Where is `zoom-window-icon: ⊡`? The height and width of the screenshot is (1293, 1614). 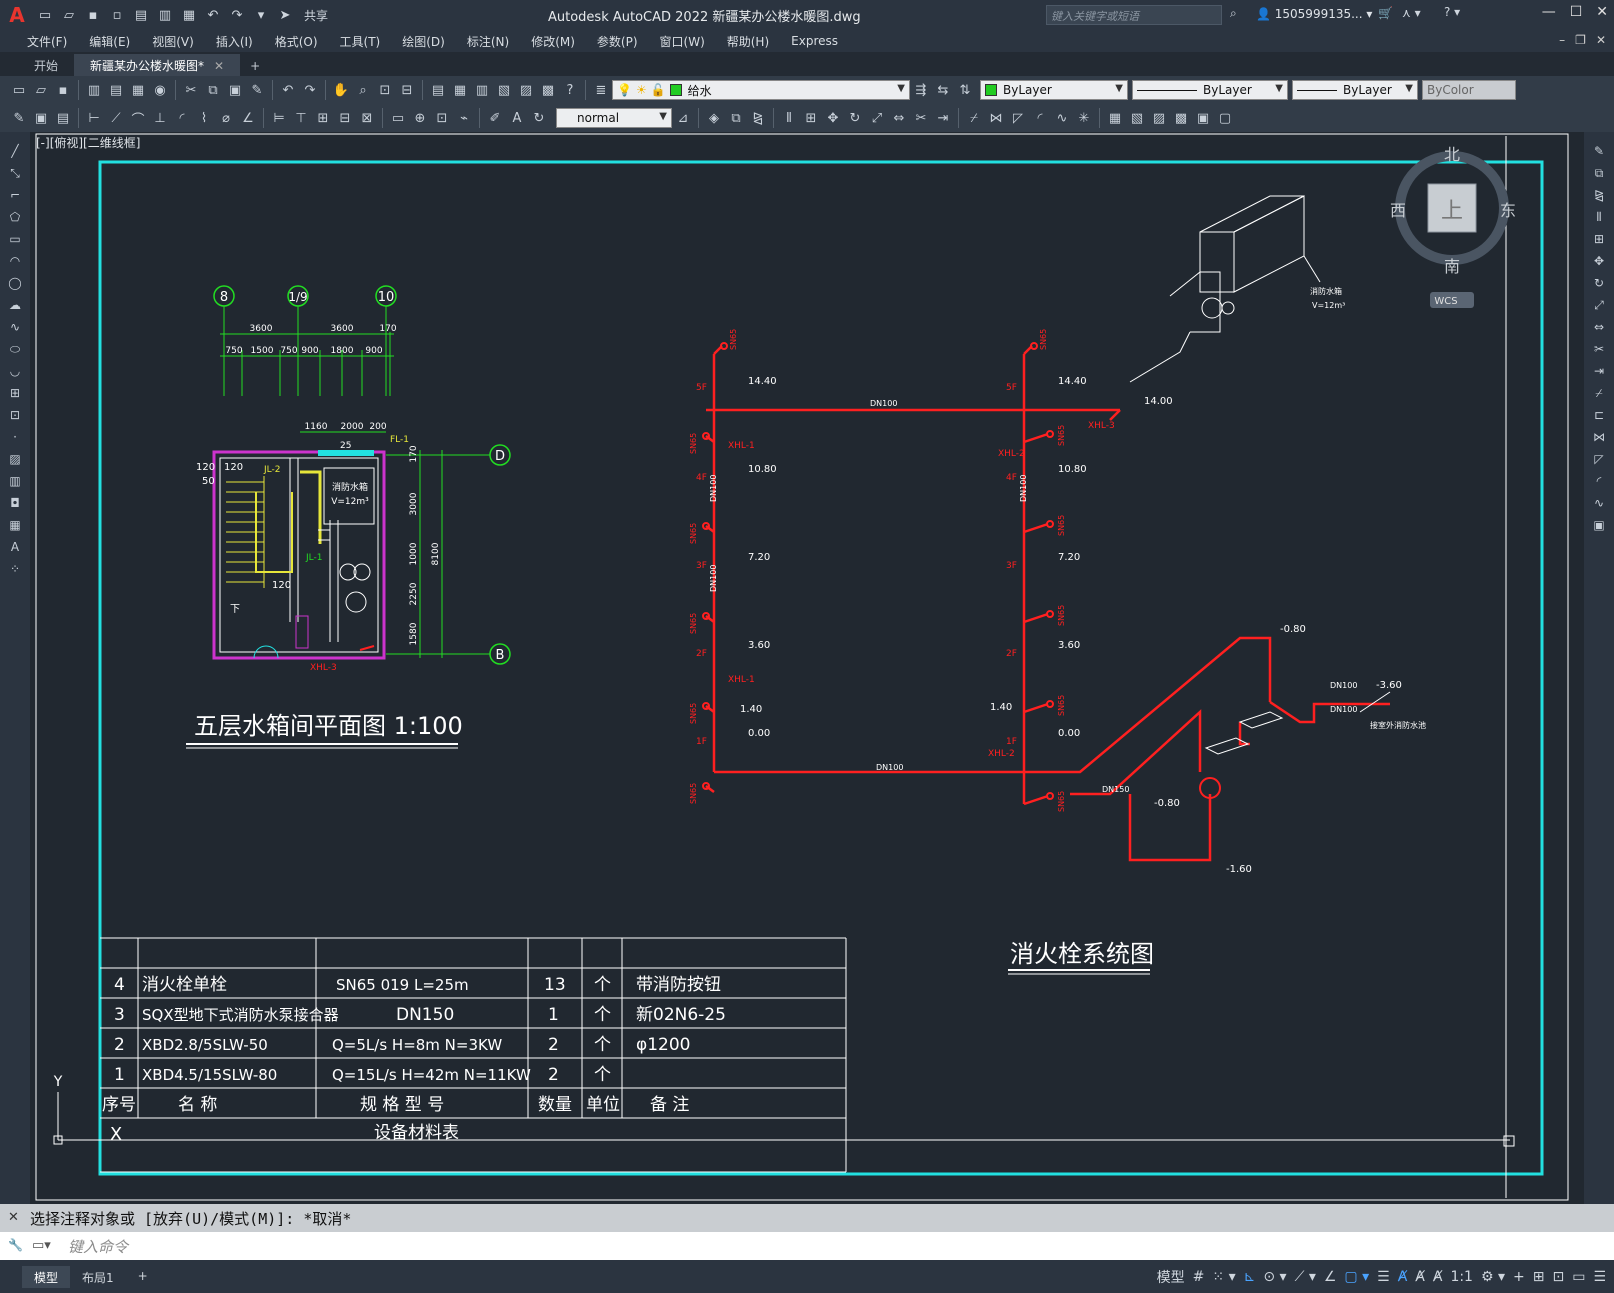 zoom-window-icon: ⊡ is located at coordinates (385, 90).